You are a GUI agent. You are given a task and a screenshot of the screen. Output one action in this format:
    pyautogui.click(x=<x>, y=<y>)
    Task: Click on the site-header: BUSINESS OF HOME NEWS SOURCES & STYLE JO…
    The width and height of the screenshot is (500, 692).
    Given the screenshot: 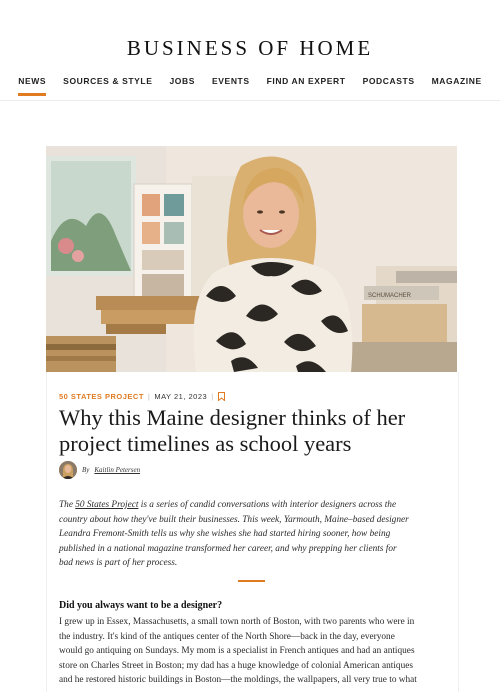 What is the action you would take?
    pyautogui.click(x=250, y=50)
    